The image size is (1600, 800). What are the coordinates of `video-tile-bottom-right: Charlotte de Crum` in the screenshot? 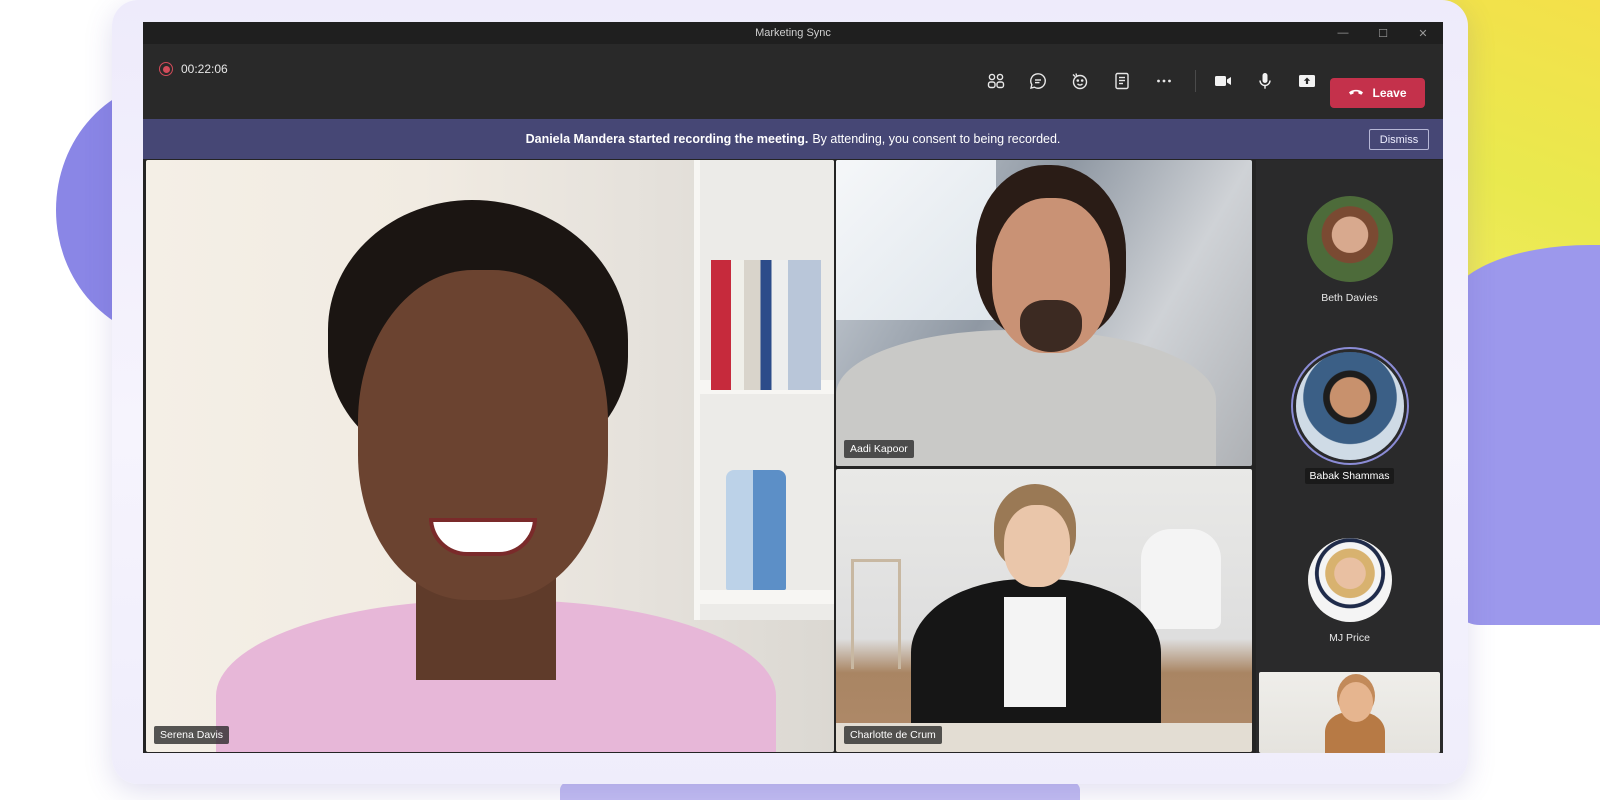 It's located at (1044, 610).